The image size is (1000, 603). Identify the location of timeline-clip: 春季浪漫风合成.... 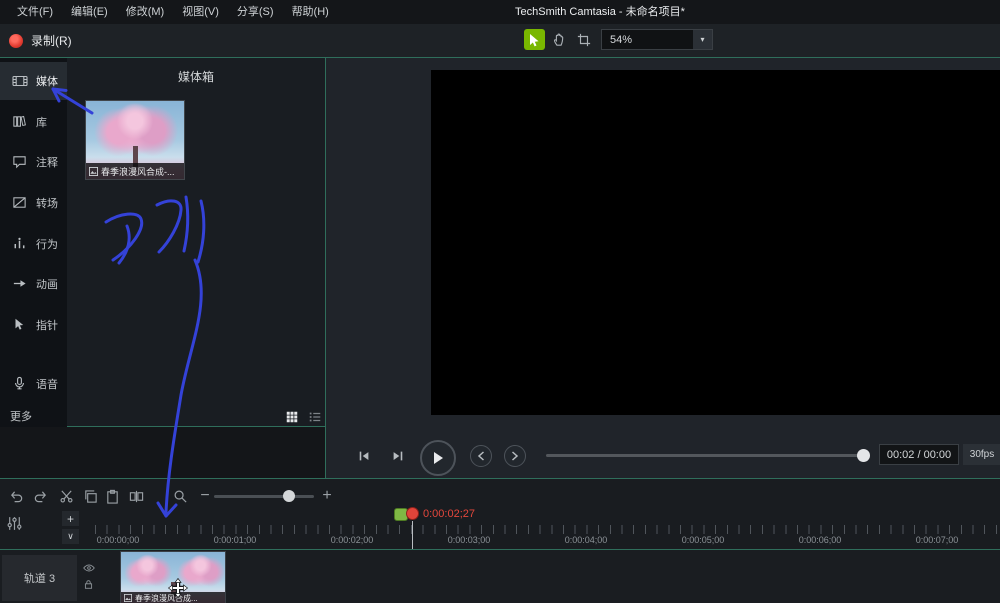
(173, 577).